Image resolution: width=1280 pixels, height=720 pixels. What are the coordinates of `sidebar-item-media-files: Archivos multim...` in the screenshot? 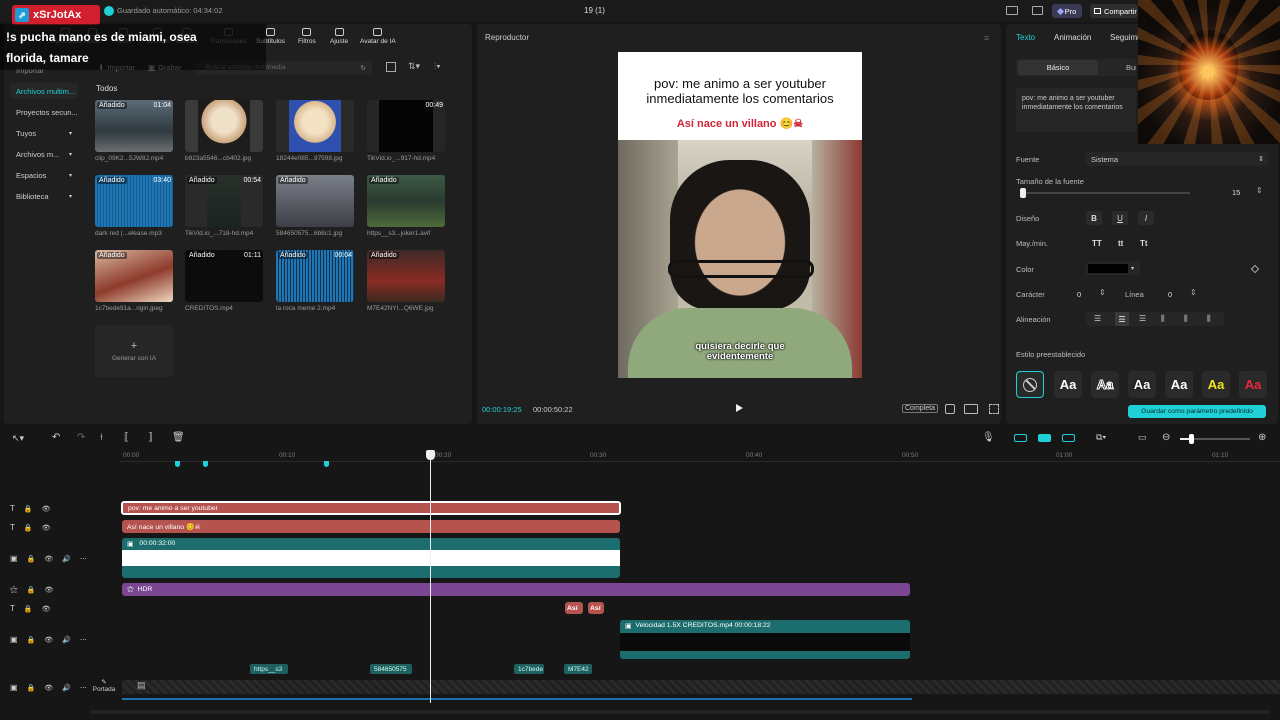 It's located at (44, 91).